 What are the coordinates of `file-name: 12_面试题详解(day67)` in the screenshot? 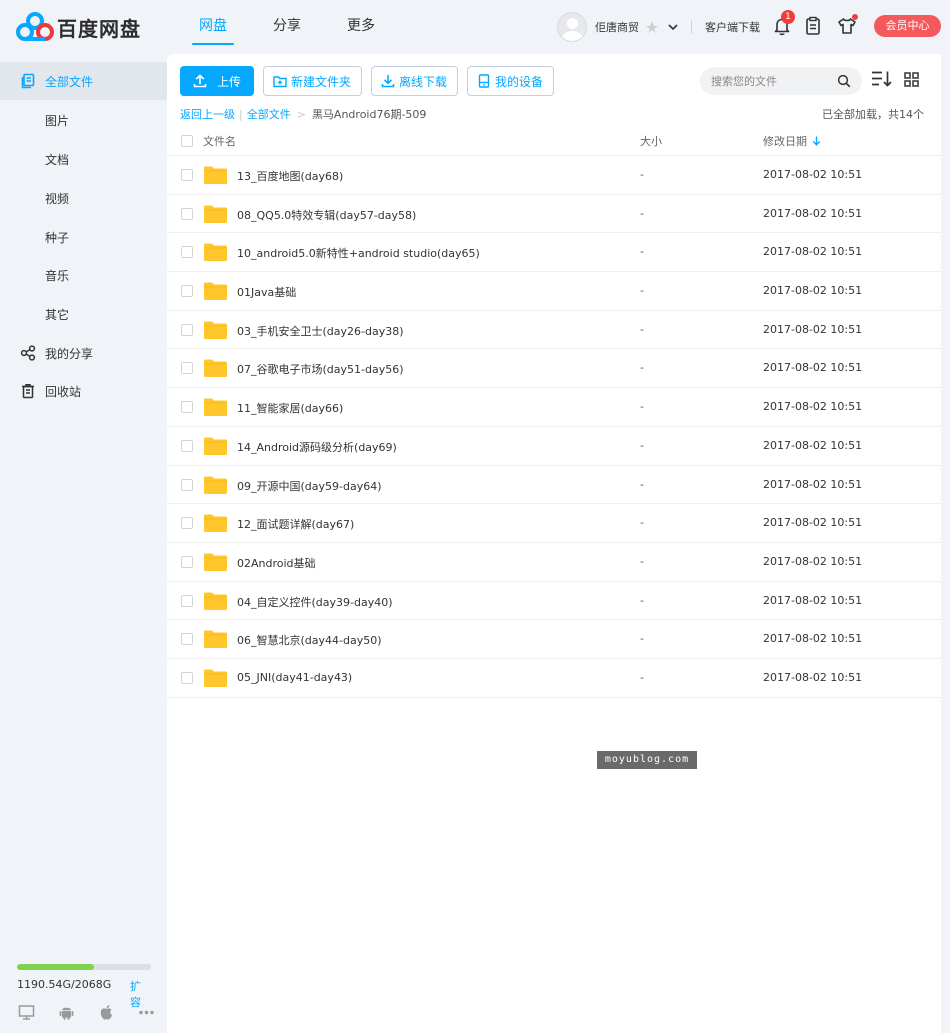 It's located at (295, 524).